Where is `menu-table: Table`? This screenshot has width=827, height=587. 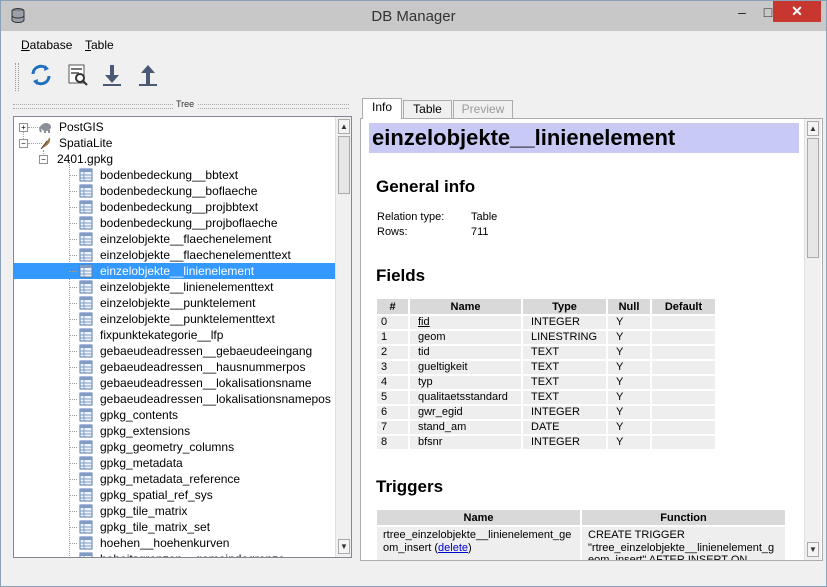
menu-table: Table is located at coordinates (99, 45).